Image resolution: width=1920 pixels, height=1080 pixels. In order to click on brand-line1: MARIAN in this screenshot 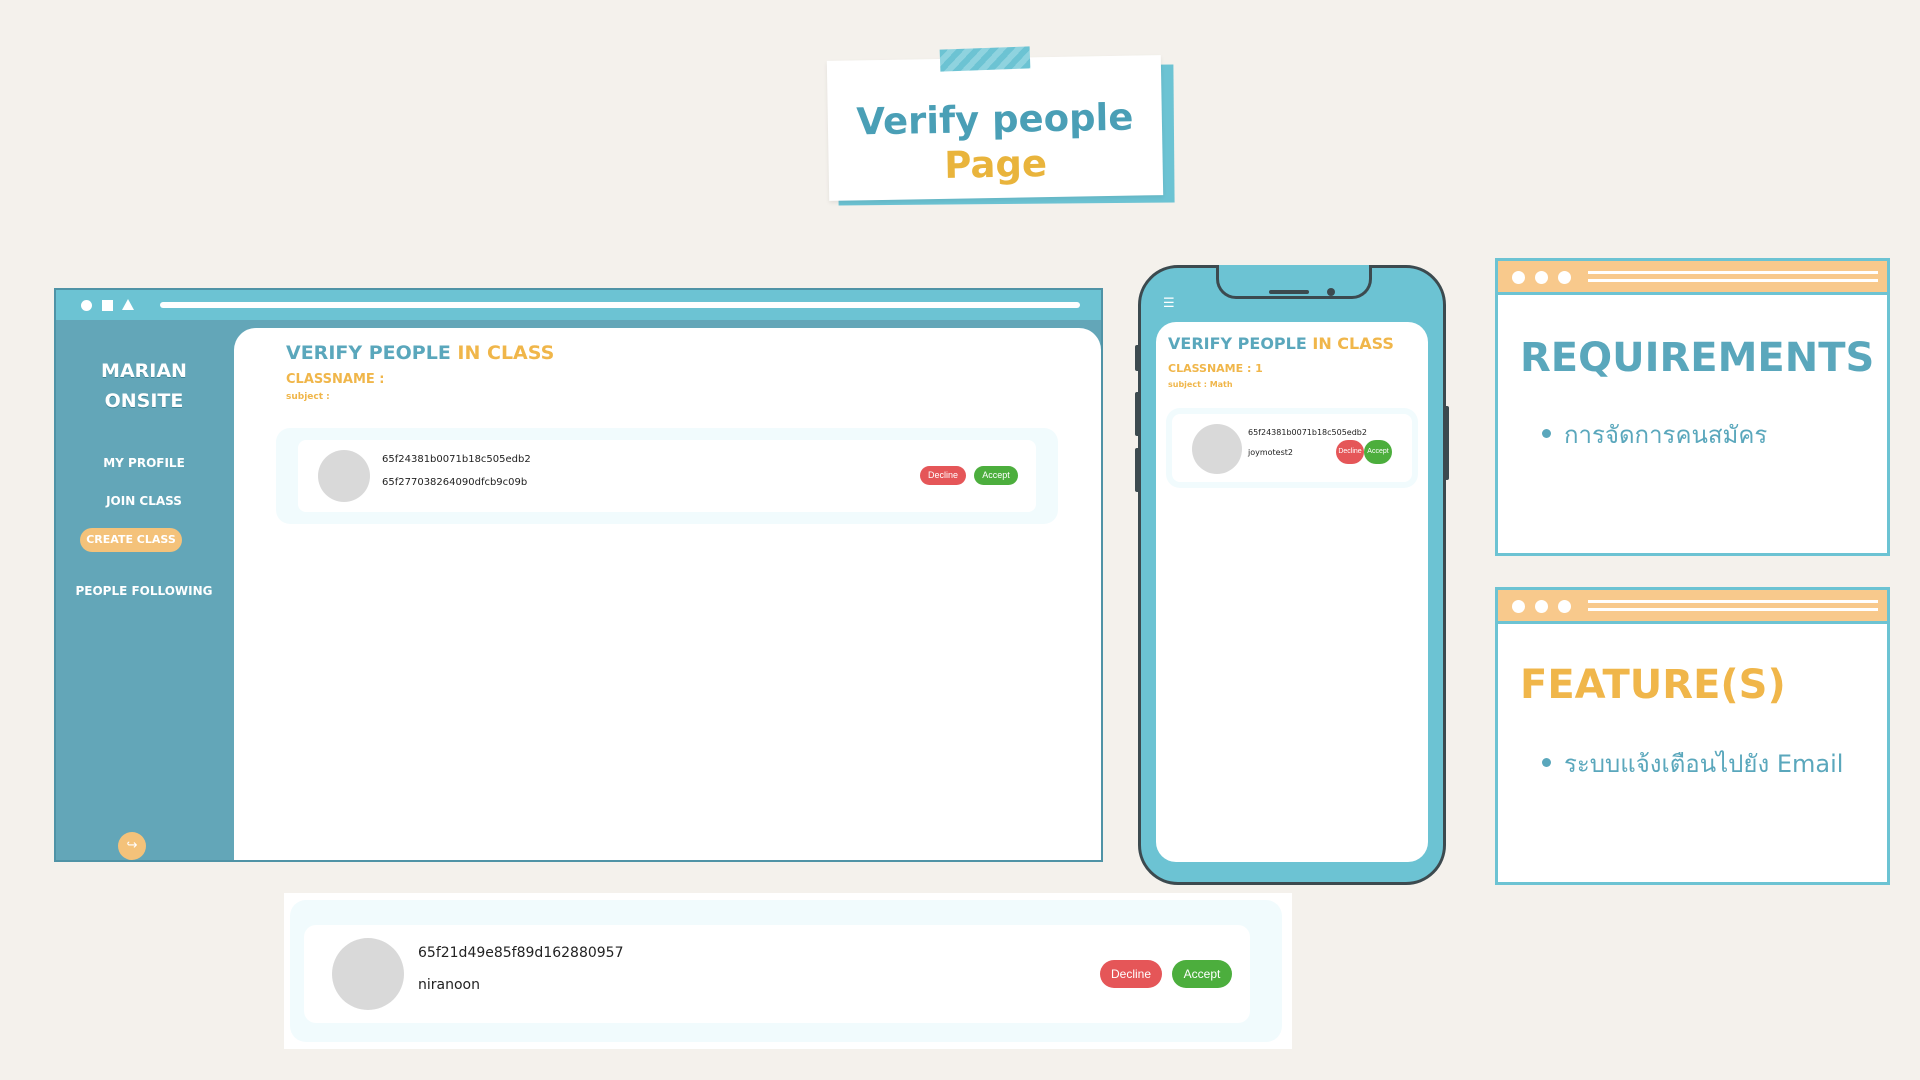, I will do `click(144, 371)`.